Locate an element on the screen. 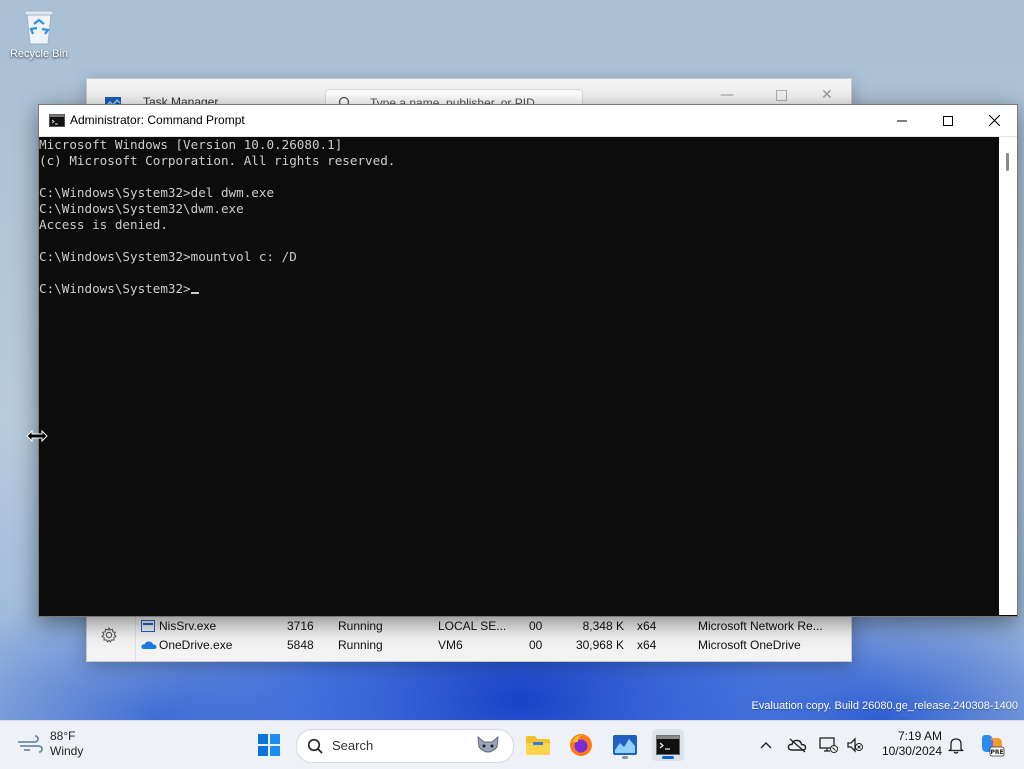 The image size is (1024, 769). copilot-button: PRE is located at coordinates (992, 745).